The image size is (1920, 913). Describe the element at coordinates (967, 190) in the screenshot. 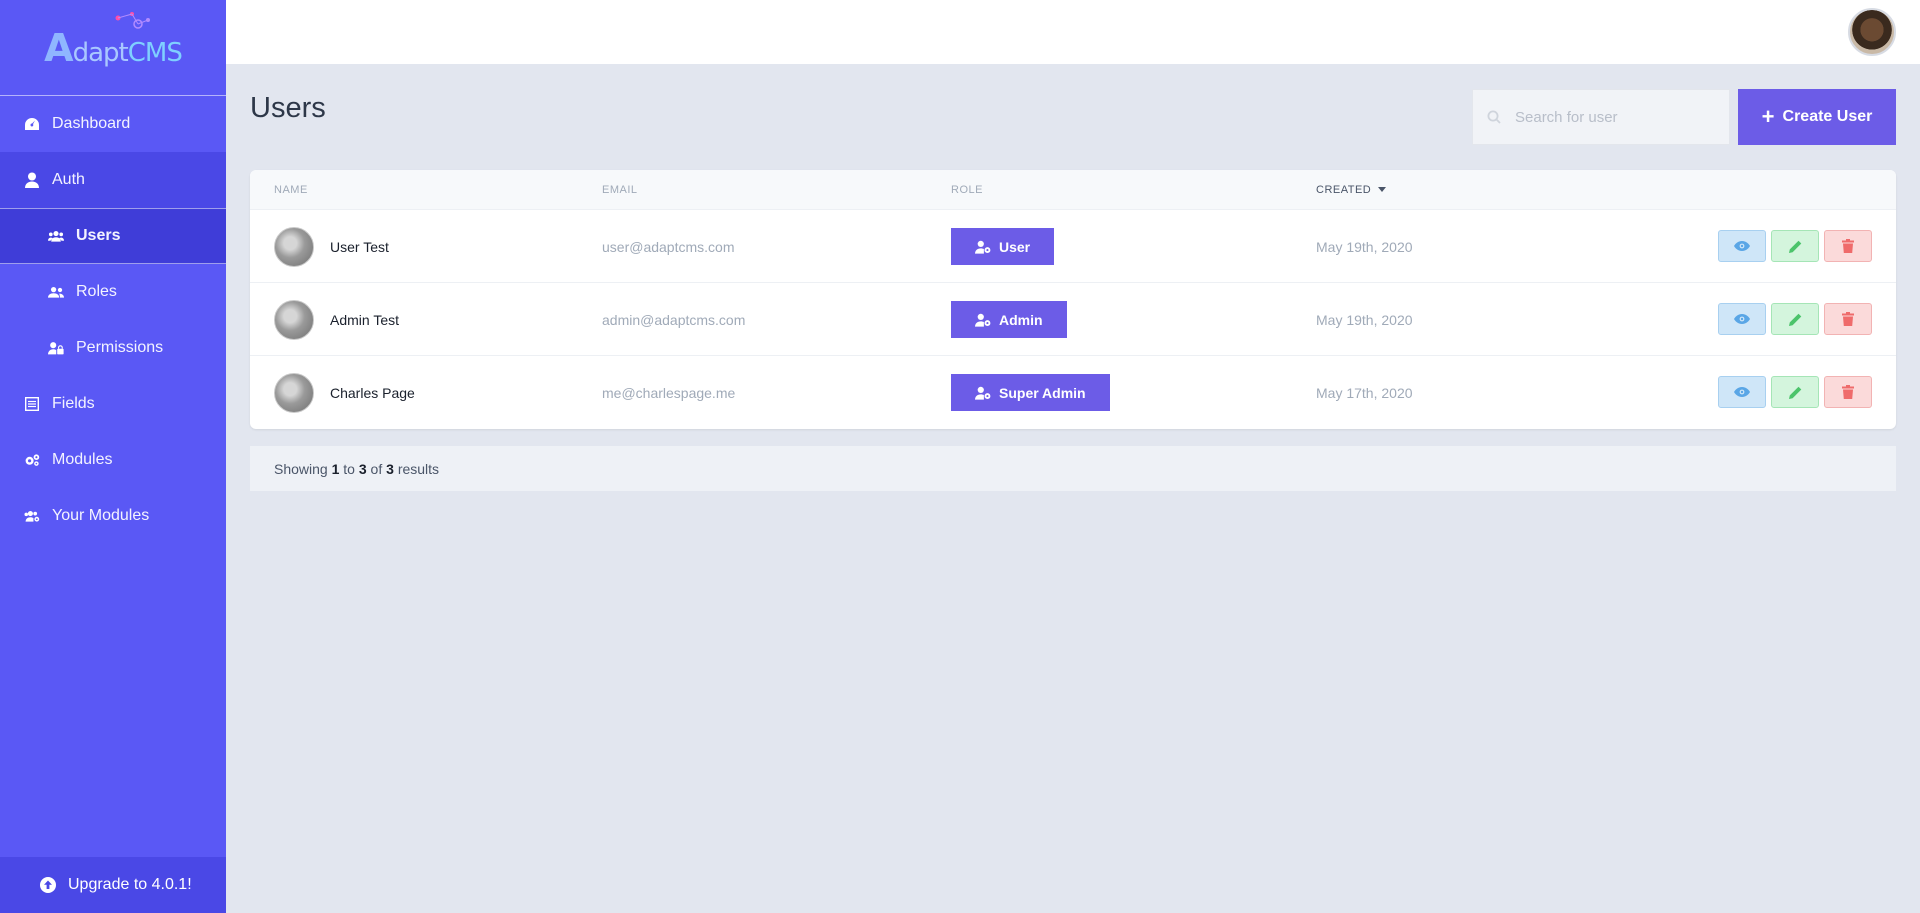

I see `column-header-role: ROLE` at that location.